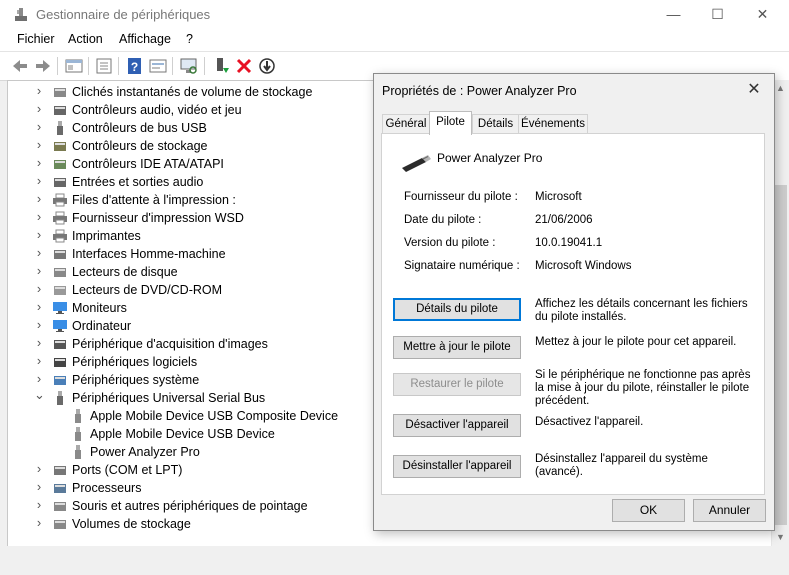 This screenshot has width=789, height=575. Describe the element at coordinates (495, 124) in the screenshot. I see `tab-details: Détails` at that location.